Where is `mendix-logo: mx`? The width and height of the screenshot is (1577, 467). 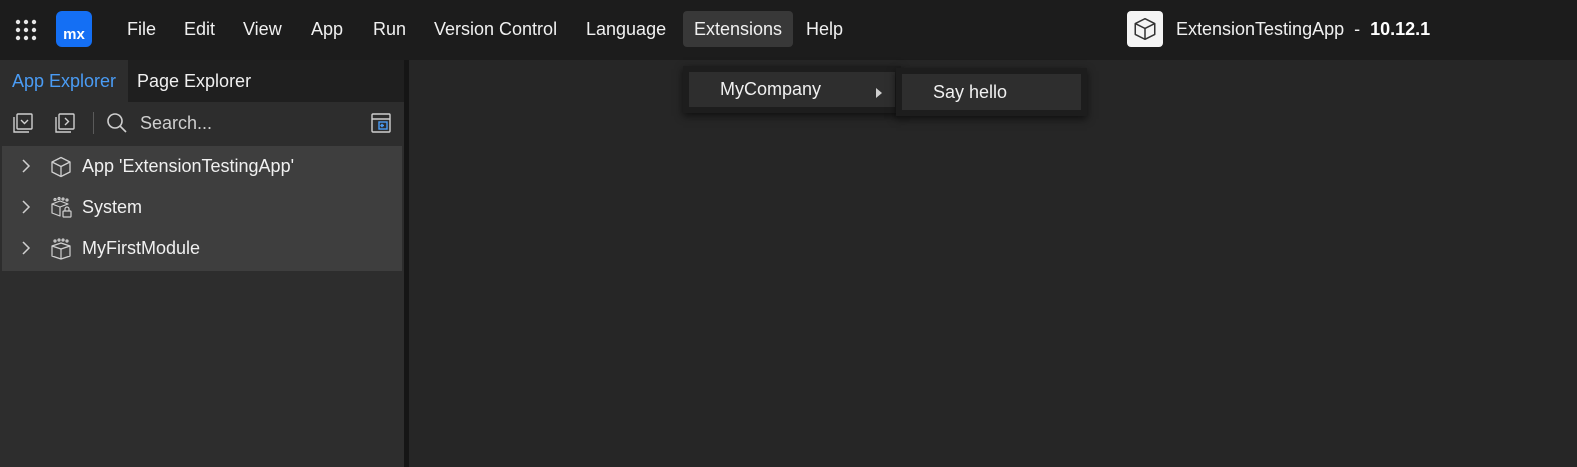 mendix-logo: mx is located at coordinates (74, 29).